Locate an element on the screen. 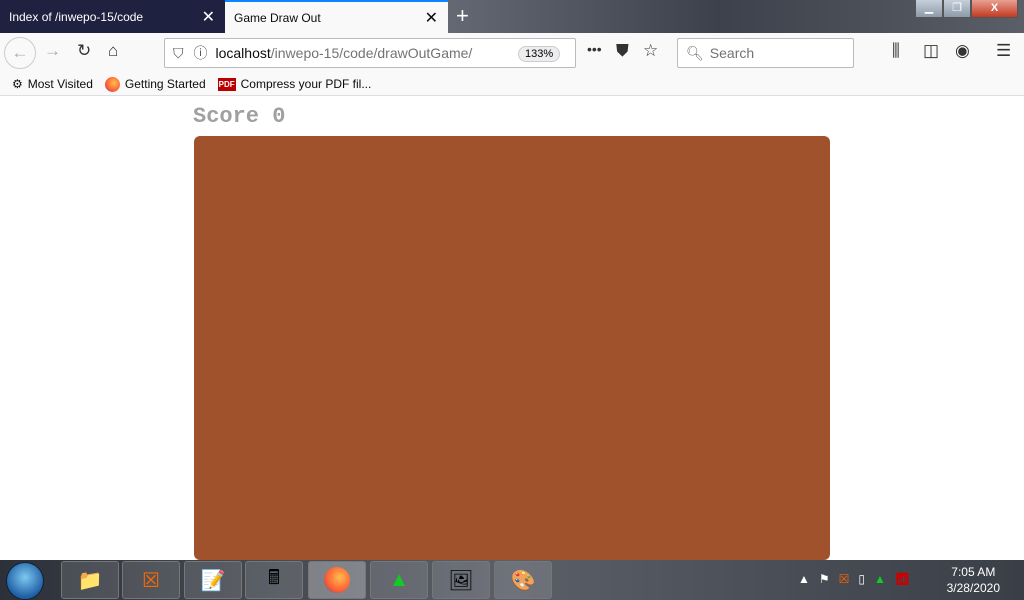 This screenshot has height=600, width=1024. firefox-icon is located at coordinates (112, 84).